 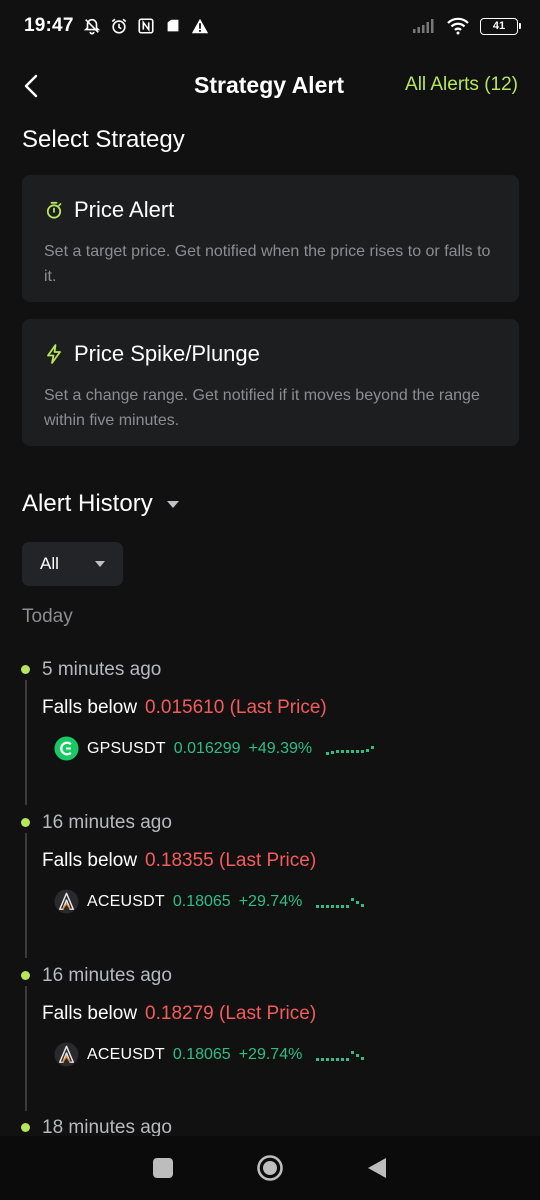 I want to click on signal-icon, so click(x=423, y=26).